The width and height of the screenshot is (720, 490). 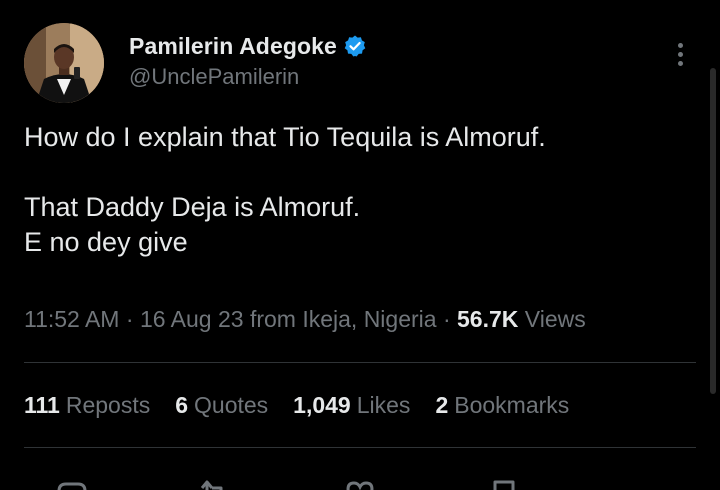 What do you see at coordinates (322, 405) in the screenshot?
I see `likes-count: 1,049` at bounding box center [322, 405].